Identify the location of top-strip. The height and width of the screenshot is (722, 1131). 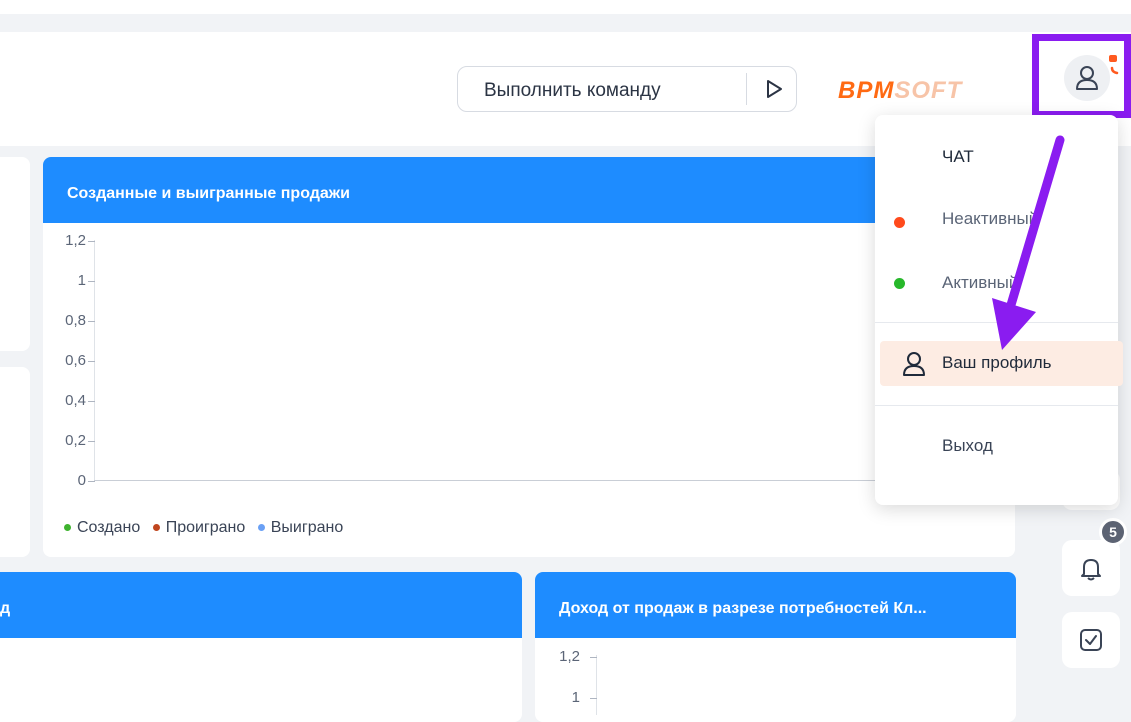
(565, 7).